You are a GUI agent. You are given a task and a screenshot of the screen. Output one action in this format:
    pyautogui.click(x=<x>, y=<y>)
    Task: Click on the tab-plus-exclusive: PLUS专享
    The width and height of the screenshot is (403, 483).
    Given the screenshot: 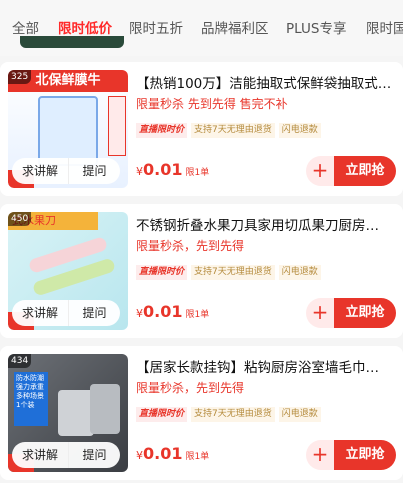 What is the action you would take?
    pyautogui.click(x=316, y=27)
    